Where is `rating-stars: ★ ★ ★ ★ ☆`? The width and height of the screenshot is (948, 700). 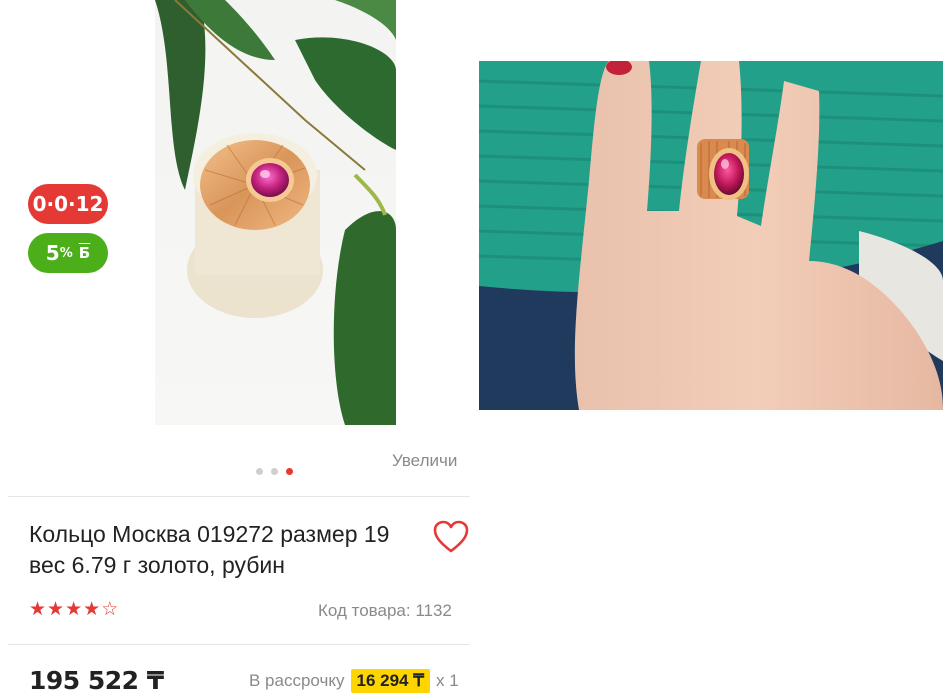
rating-stars: ★ ★ ★ ★ ☆ is located at coordinates (73, 610).